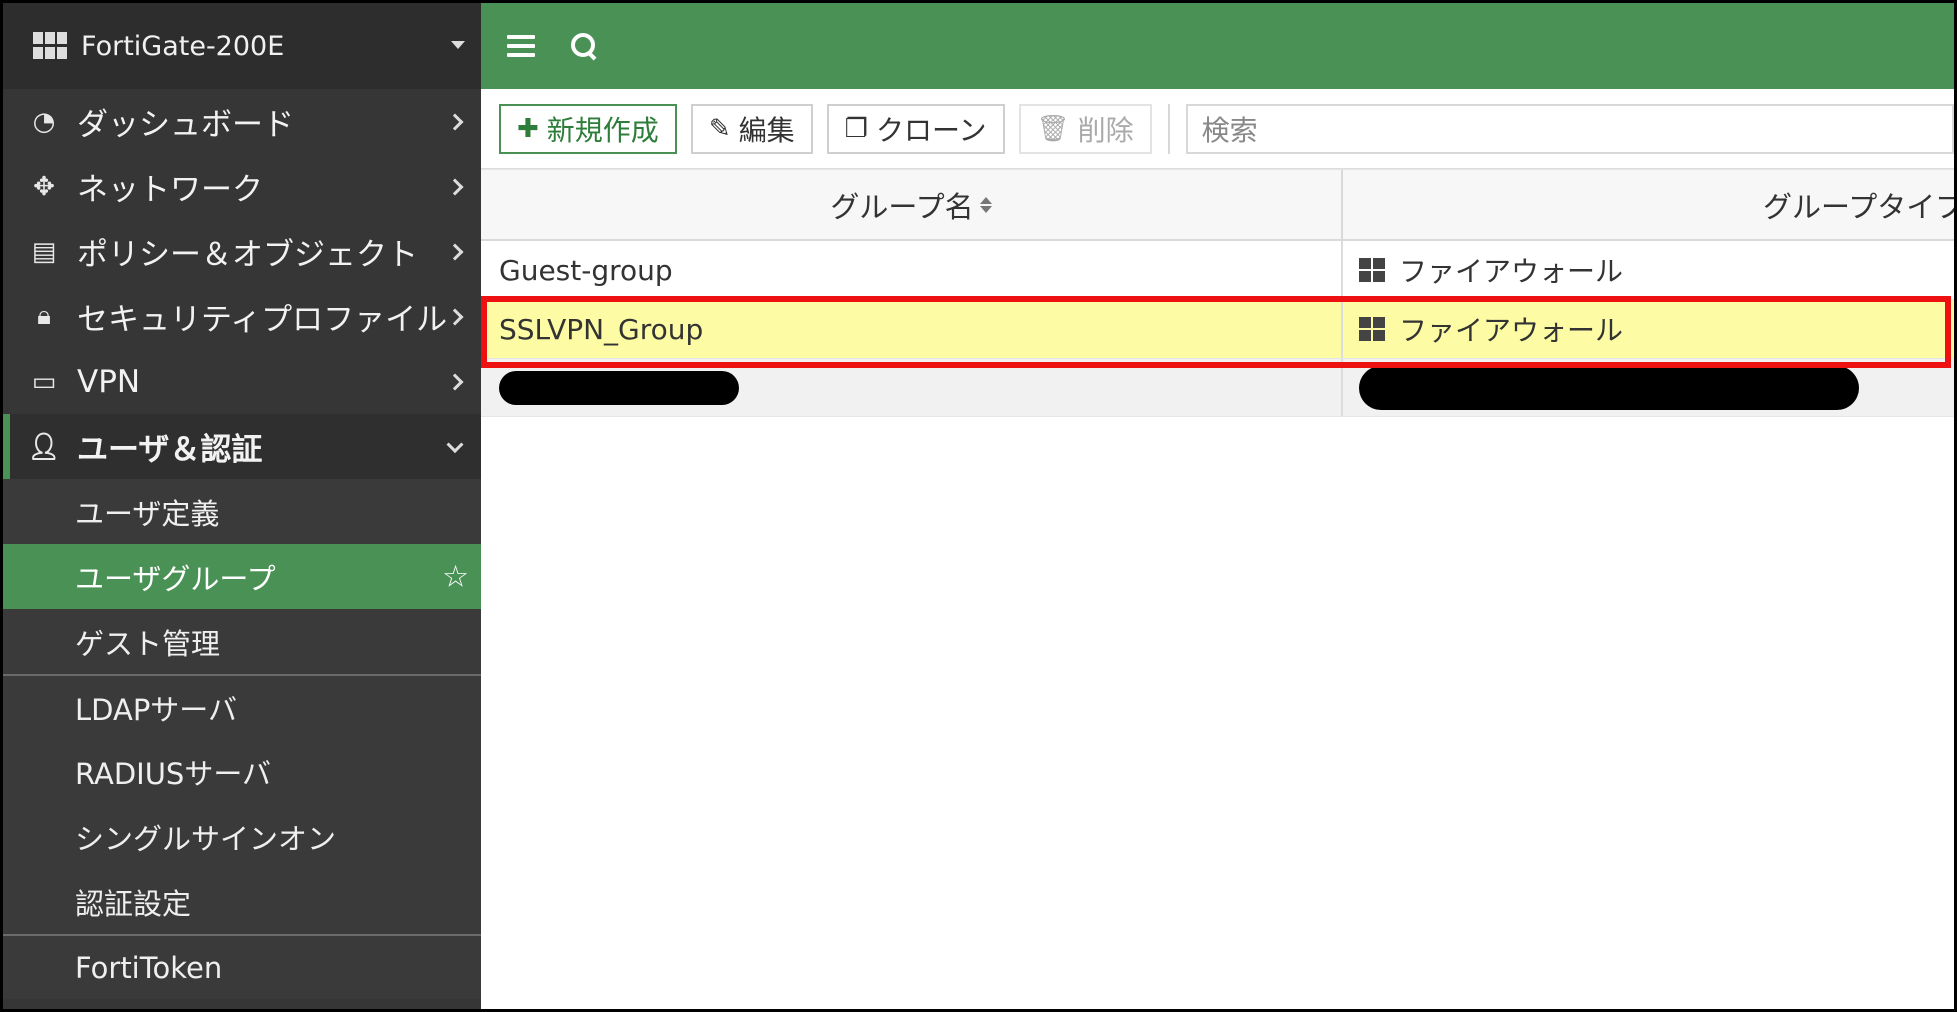 The height and width of the screenshot is (1012, 1957). Describe the element at coordinates (902, 206) in the screenshot. I see `column-header-label: グループ名` at that location.